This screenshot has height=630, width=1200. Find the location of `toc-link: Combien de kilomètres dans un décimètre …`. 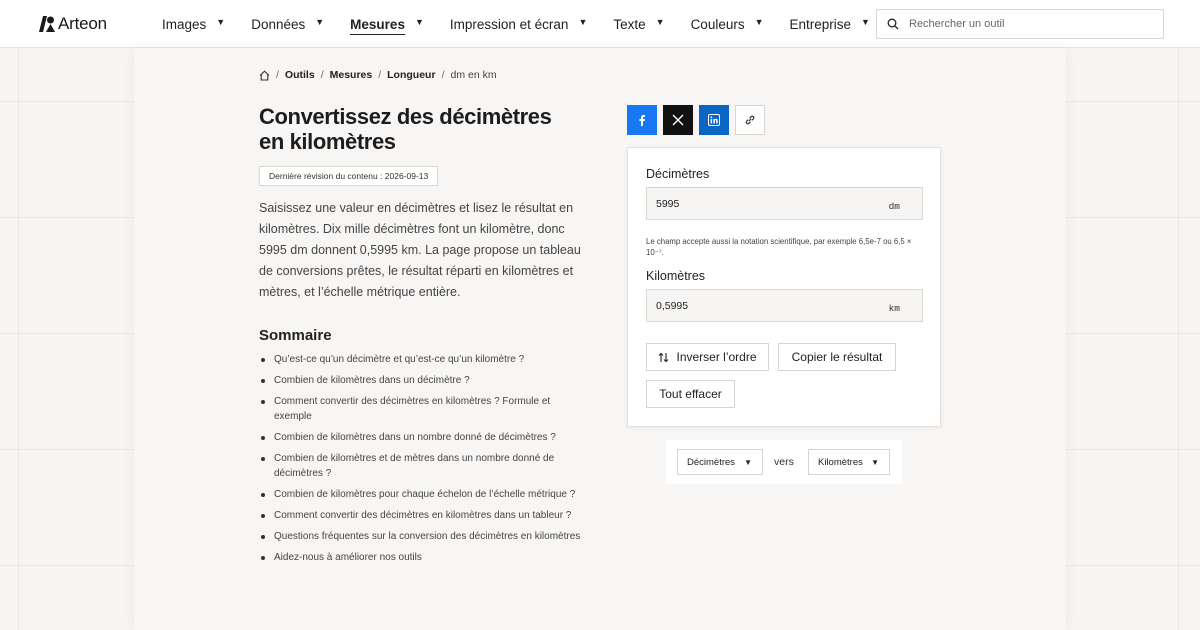

toc-link: Combien de kilomètres dans un décimètre … is located at coordinates (372, 380).